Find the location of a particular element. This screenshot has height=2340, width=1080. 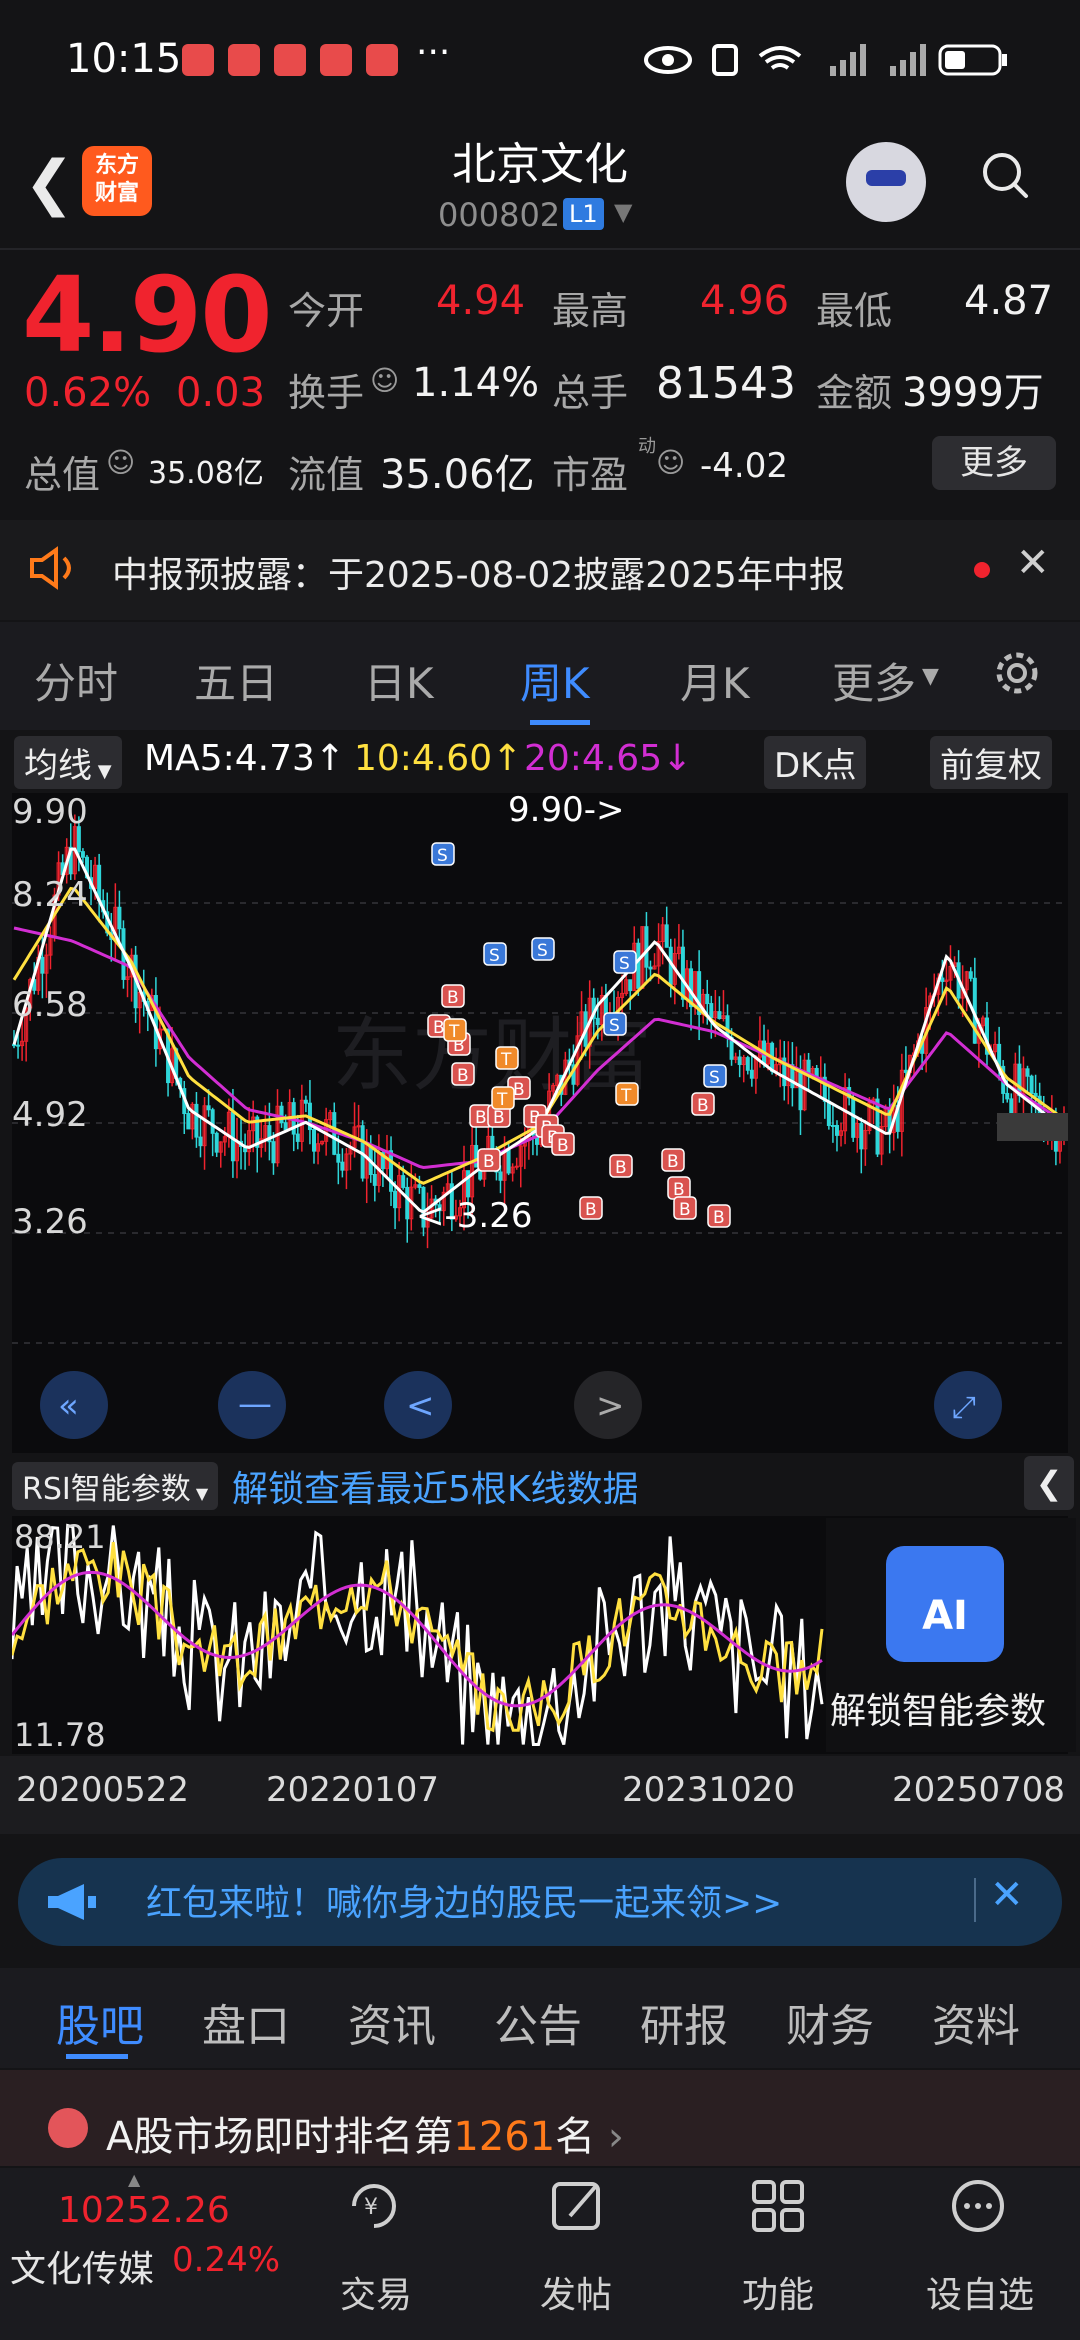

index-name: 文化传媒 is located at coordinates (82, 2266).